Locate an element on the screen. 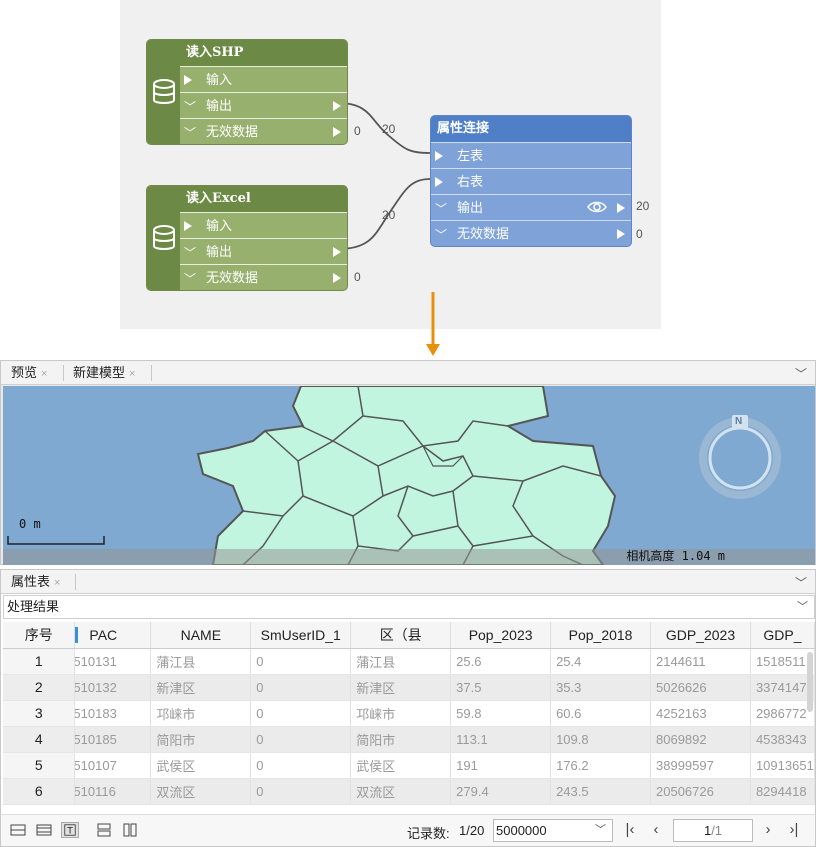  table-cell-gdp2023: 38999597 is located at coordinates (700, 765).